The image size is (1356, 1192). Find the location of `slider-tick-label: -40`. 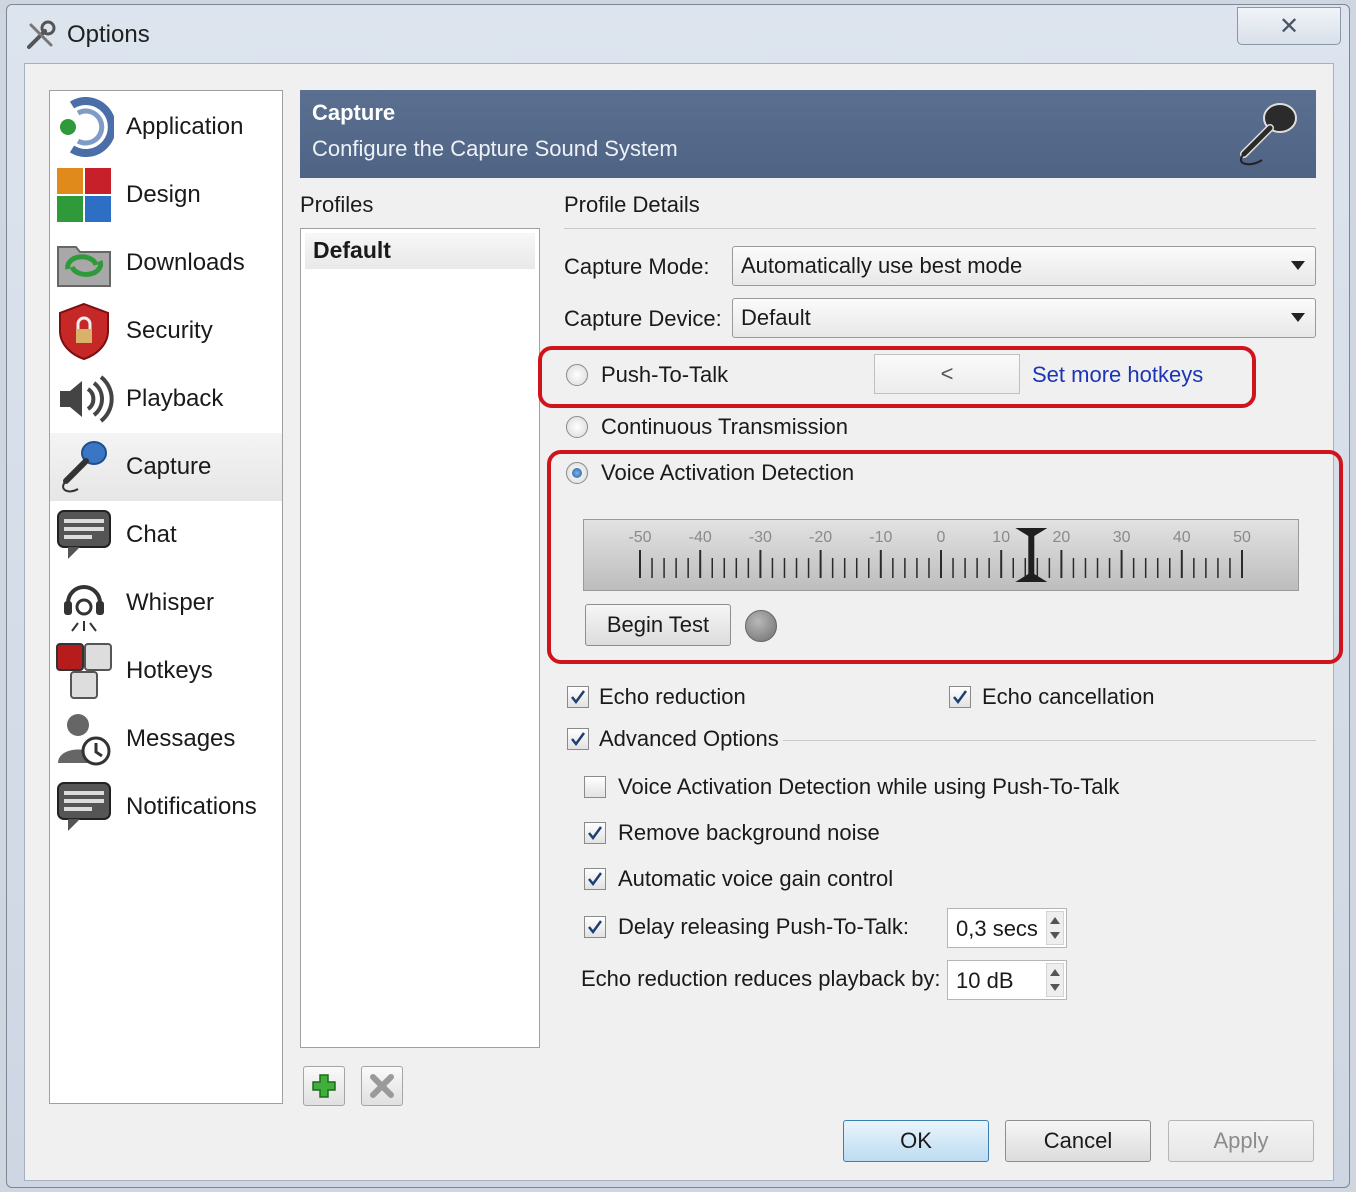

slider-tick-label: -40 is located at coordinates (700, 537).